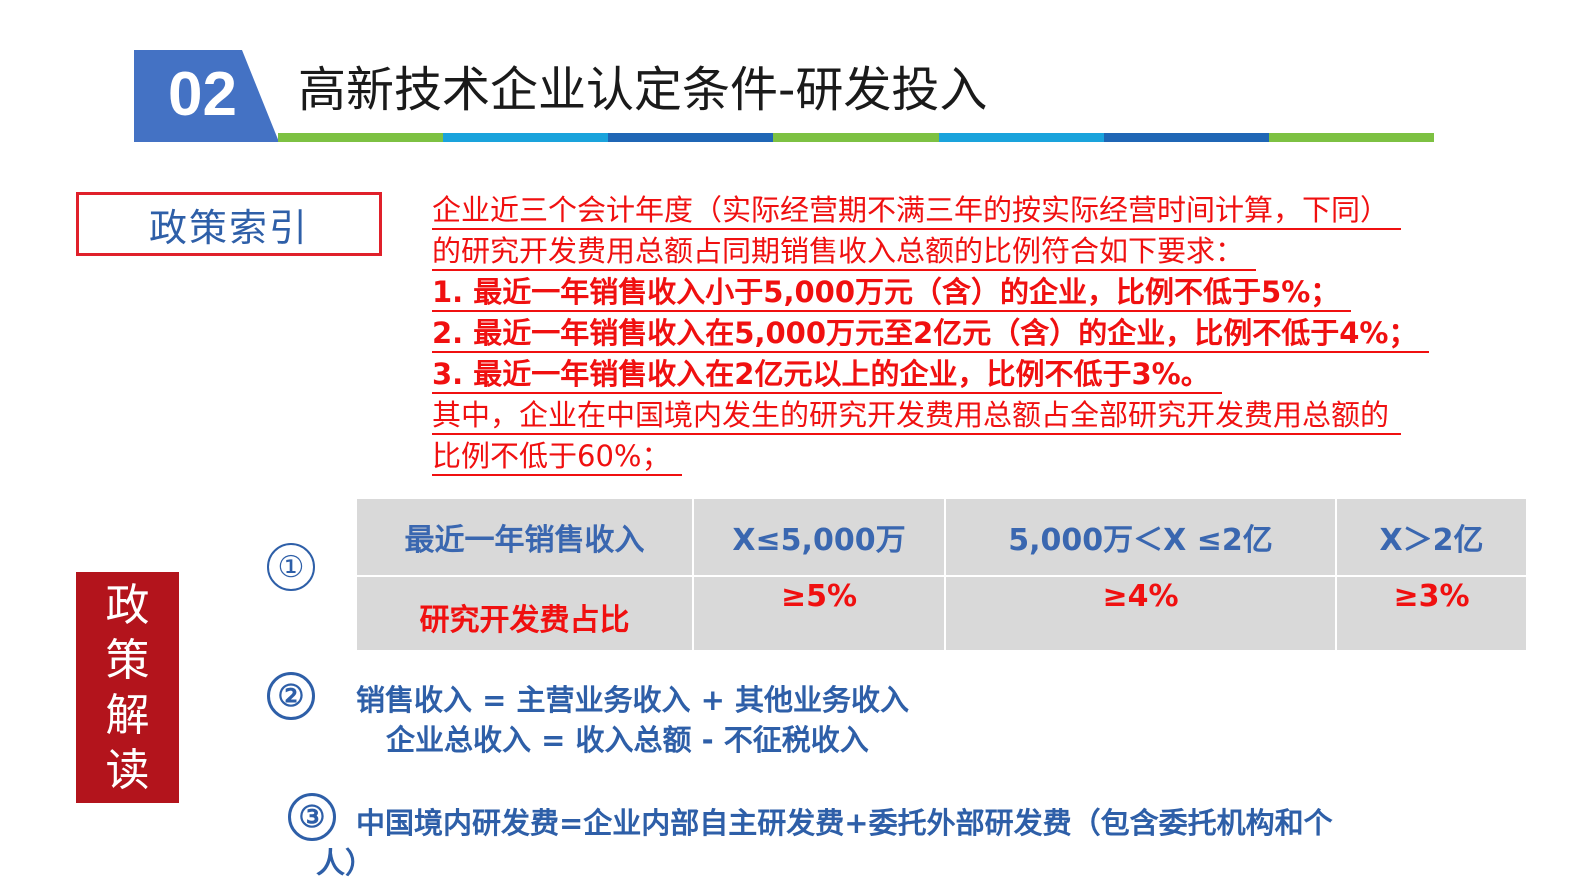  Describe the element at coordinates (557, 457) in the screenshot. I see `policy-line: 比例不低于60%；` at that location.